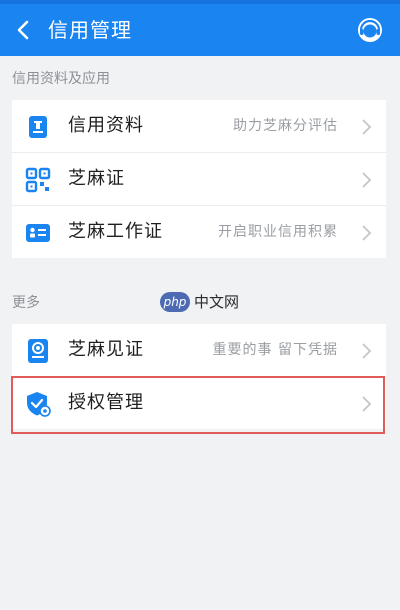  Describe the element at coordinates (38, 180) in the screenshot. I see `qr-code-icon` at that location.